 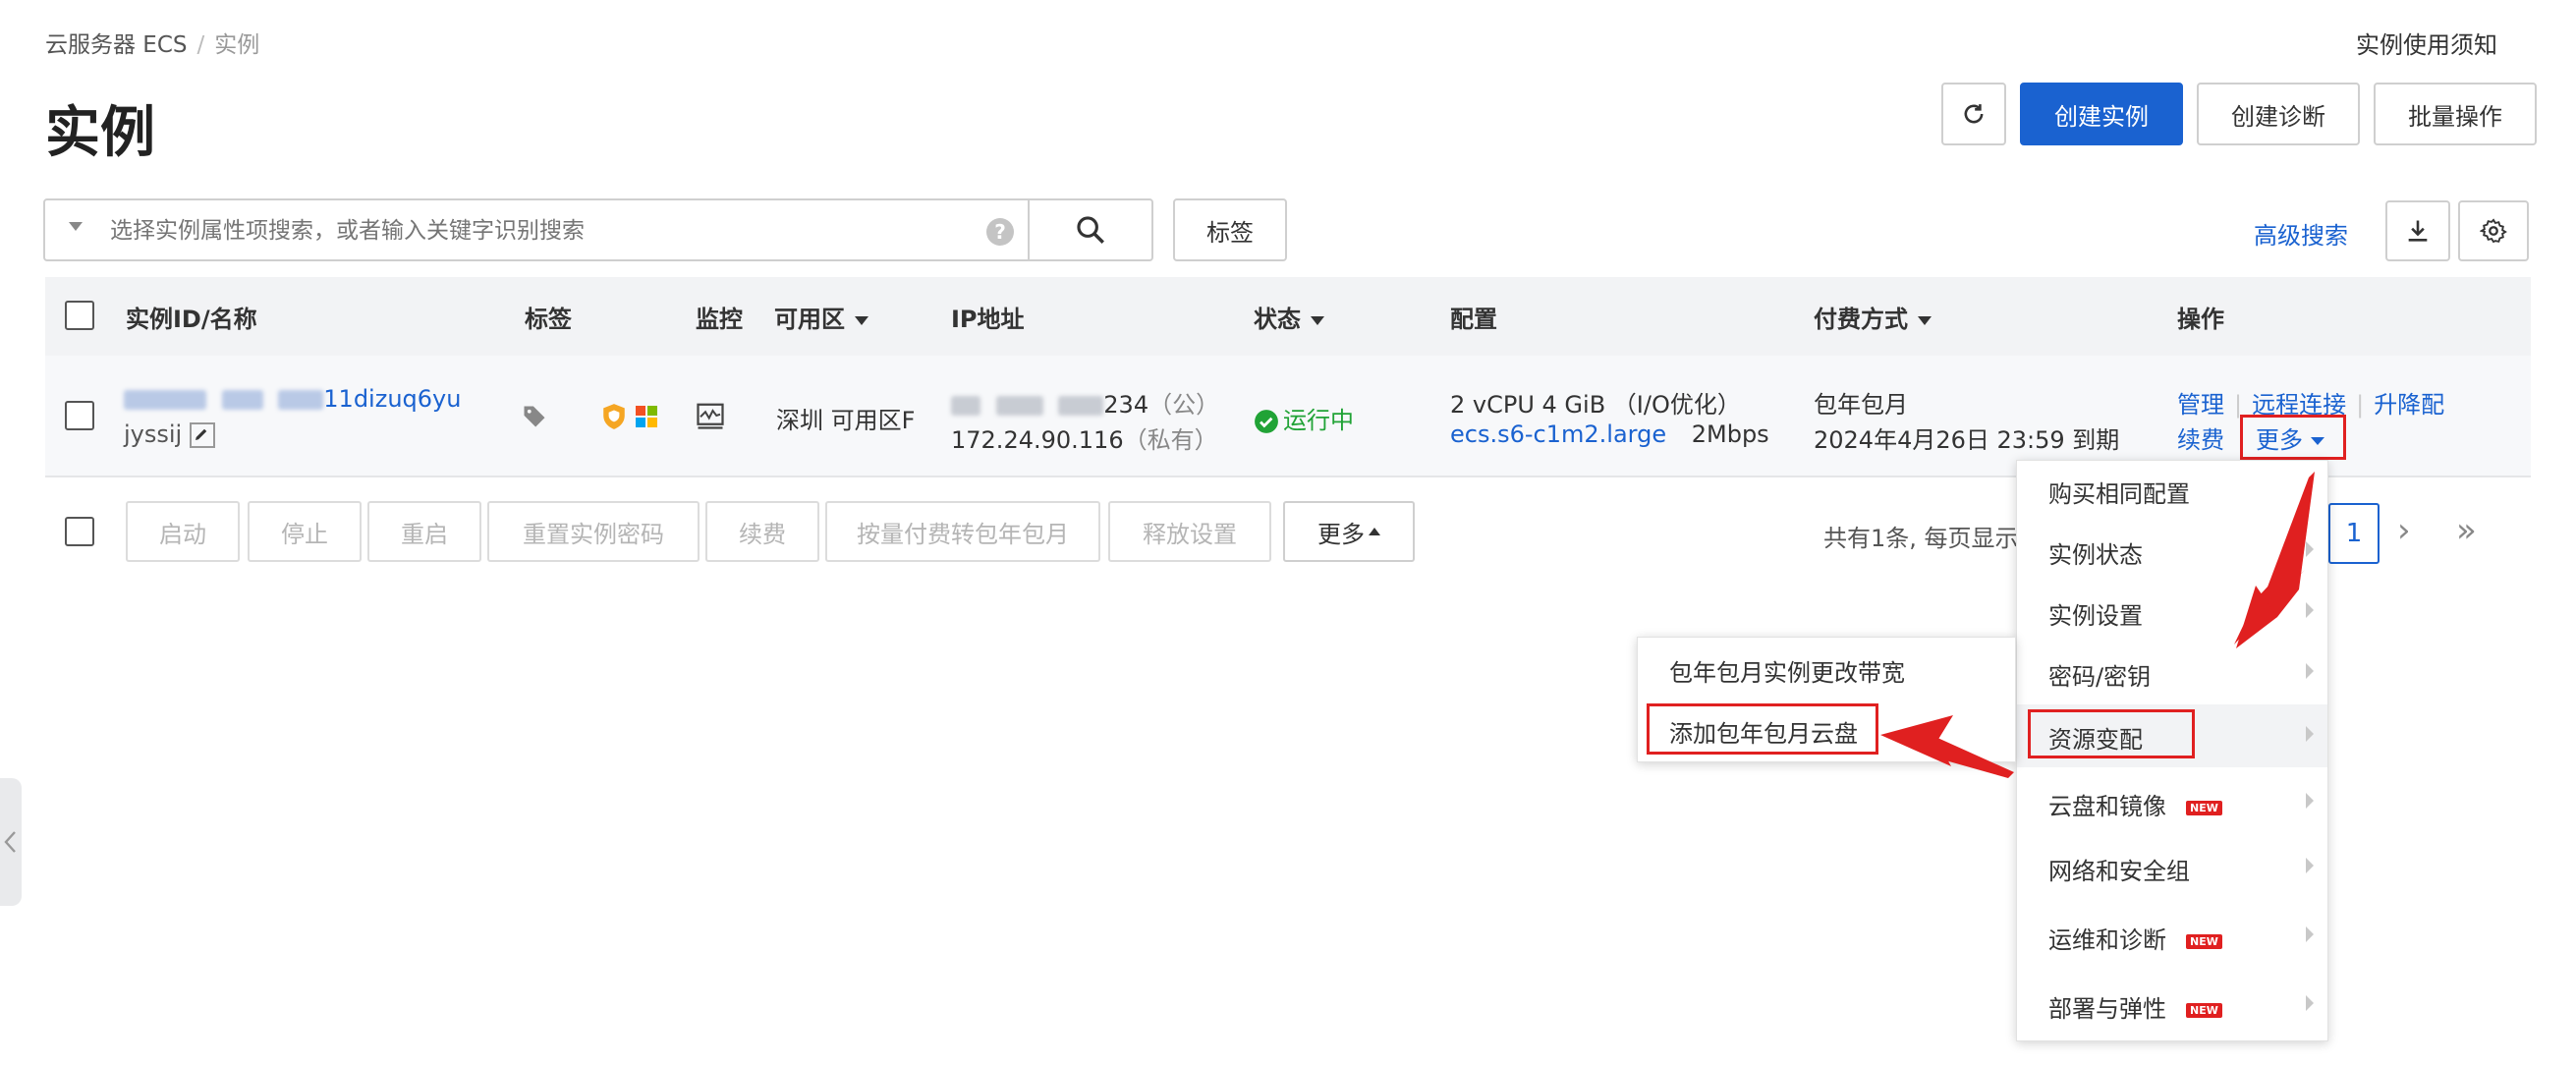 What do you see at coordinates (2097, 625) in the screenshot?
I see `annotation-arrows` at bounding box center [2097, 625].